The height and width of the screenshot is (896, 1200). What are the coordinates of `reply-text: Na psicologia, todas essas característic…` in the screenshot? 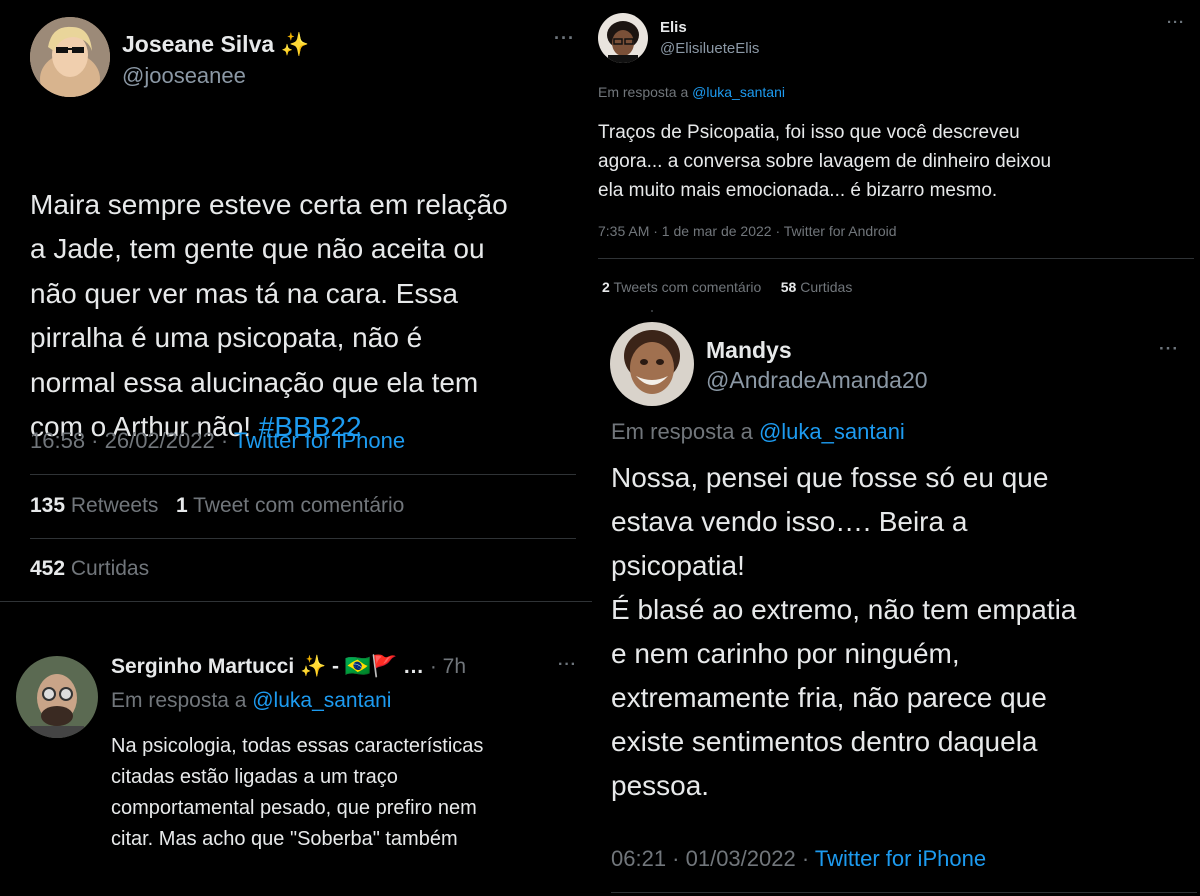 It's located at (297, 792).